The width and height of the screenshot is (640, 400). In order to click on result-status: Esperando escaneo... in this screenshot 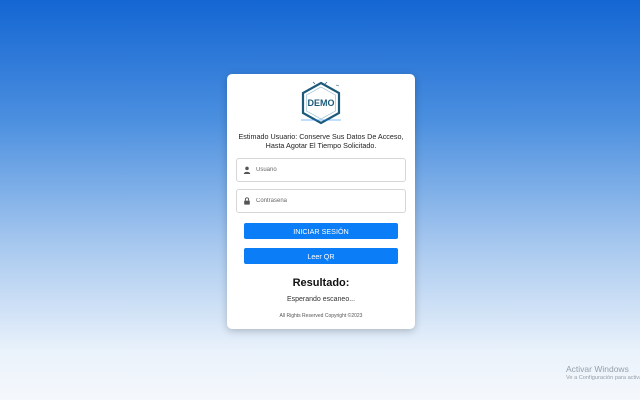, I will do `click(321, 299)`.